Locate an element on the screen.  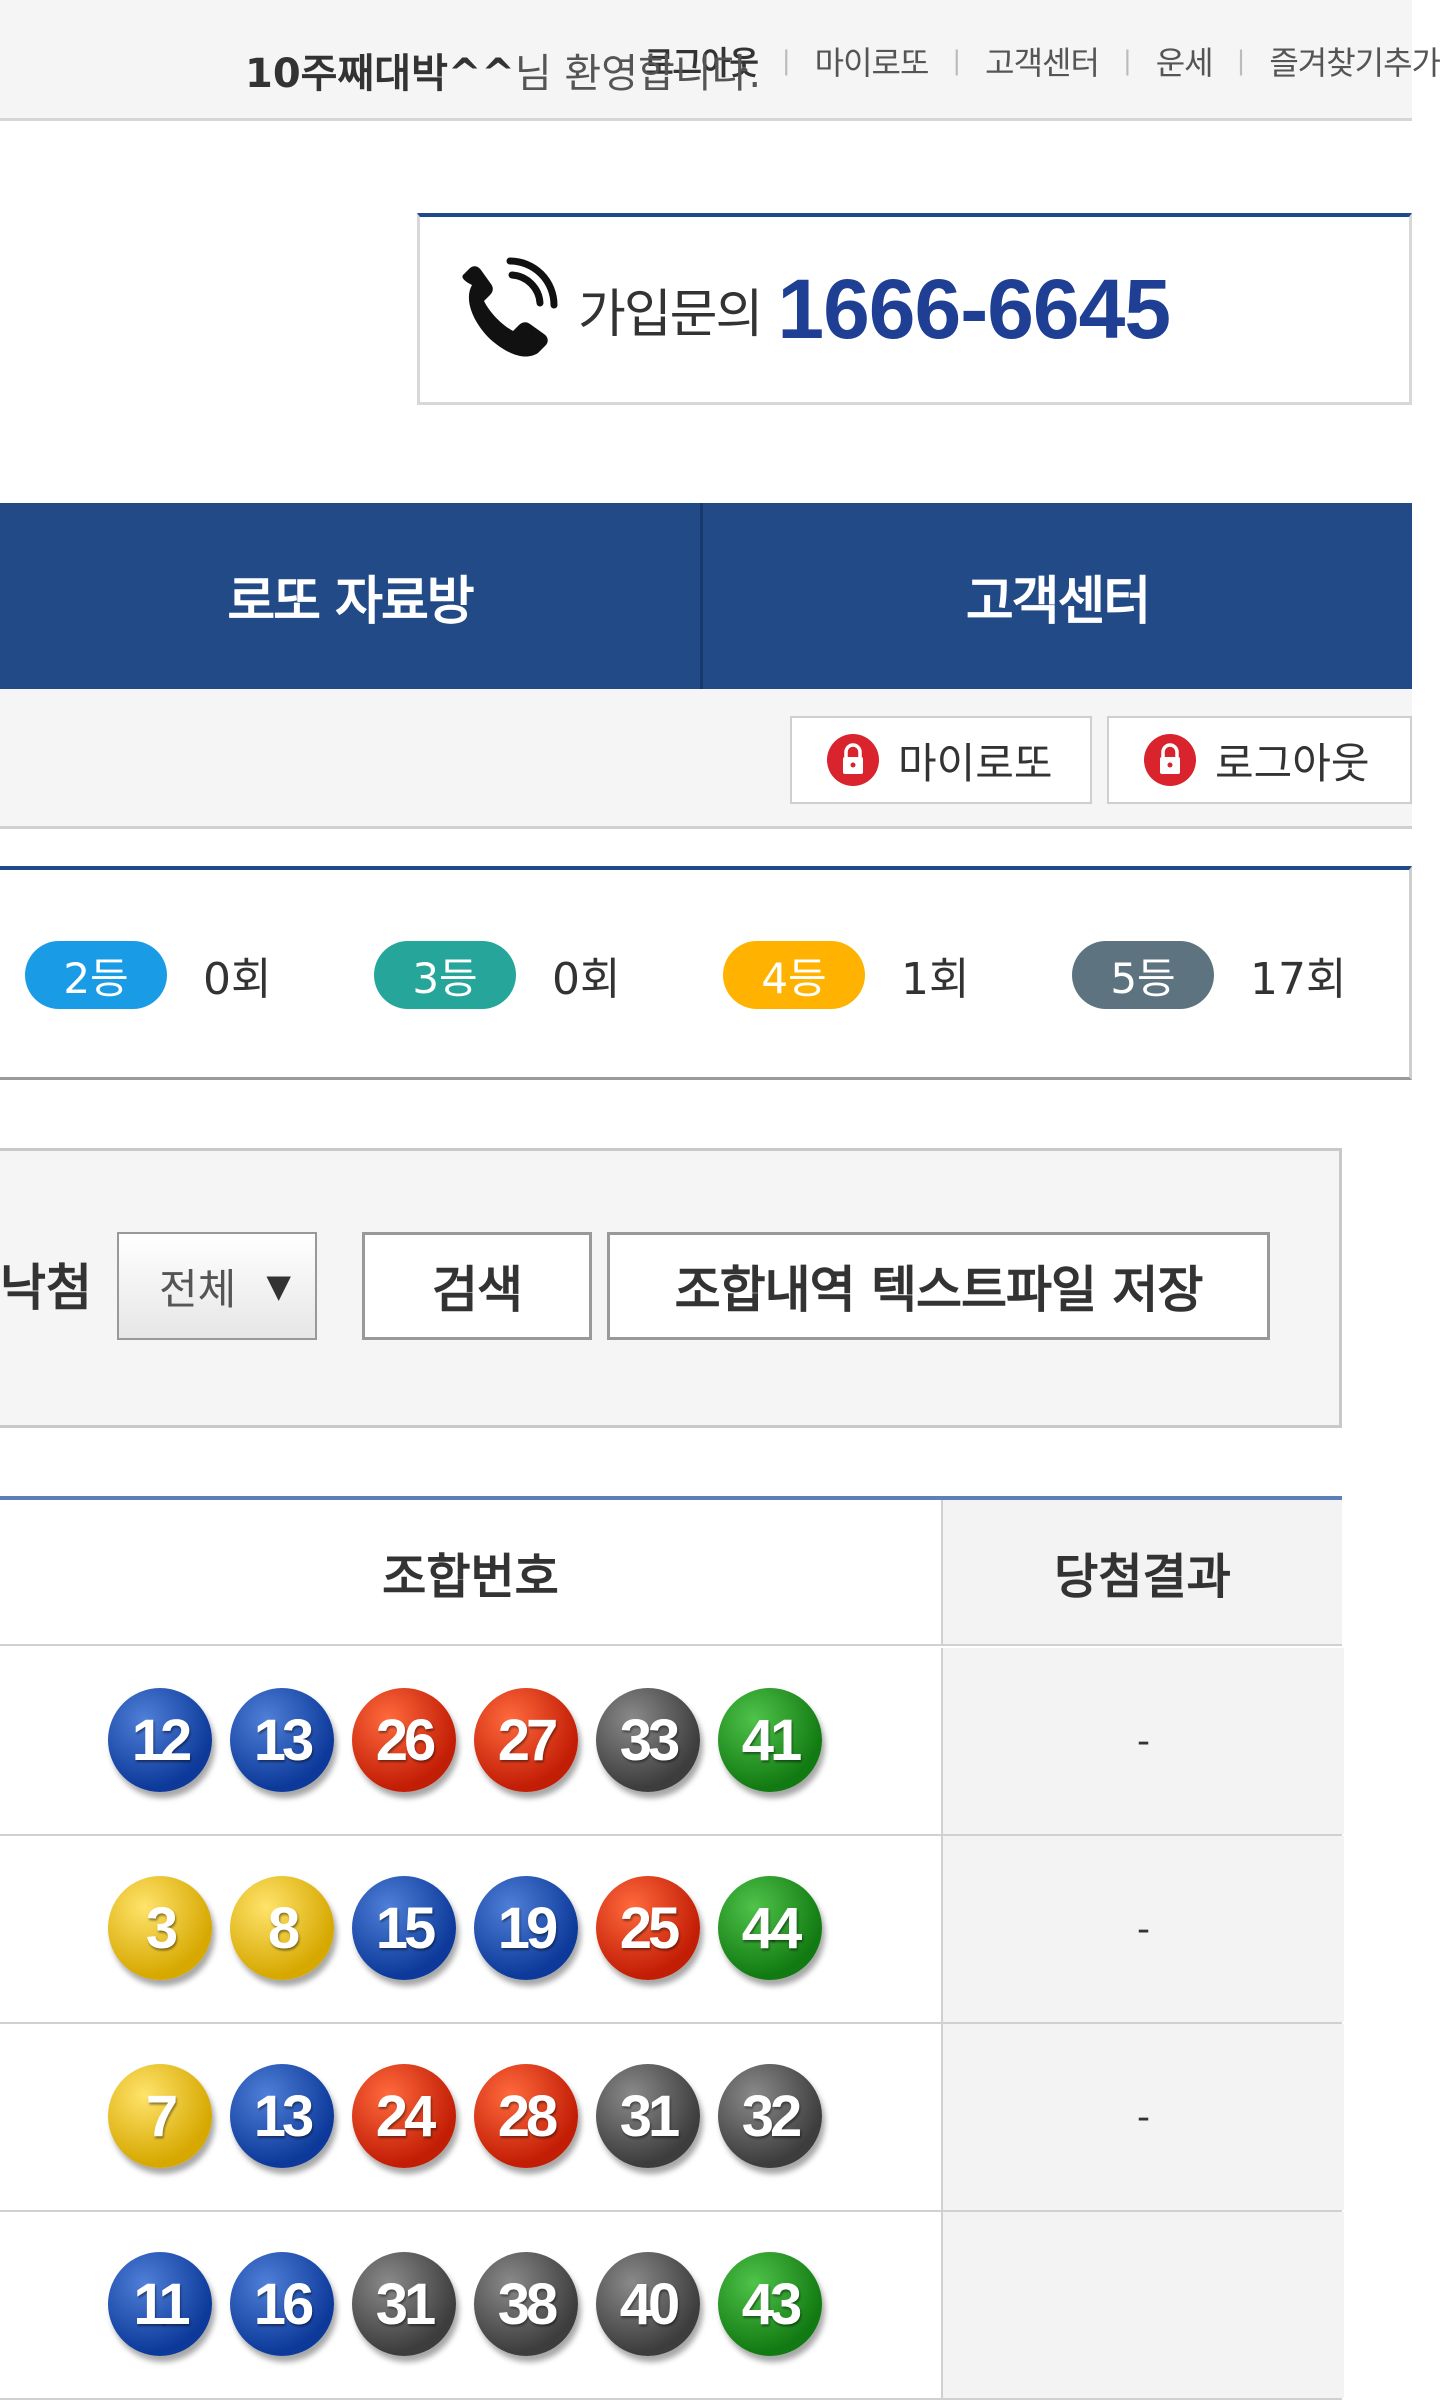
lotto-ball: 8 is located at coordinates (282, 1928).